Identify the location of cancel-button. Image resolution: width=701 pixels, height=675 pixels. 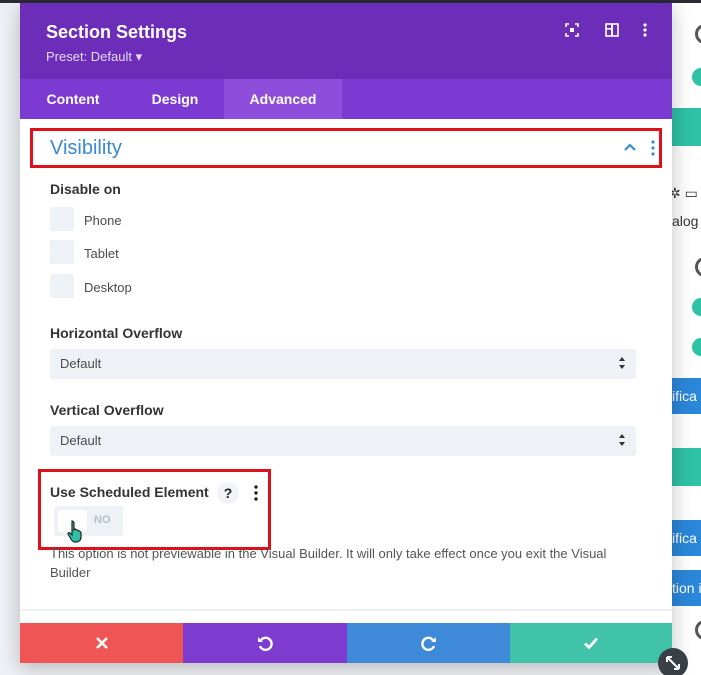
(101, 643).